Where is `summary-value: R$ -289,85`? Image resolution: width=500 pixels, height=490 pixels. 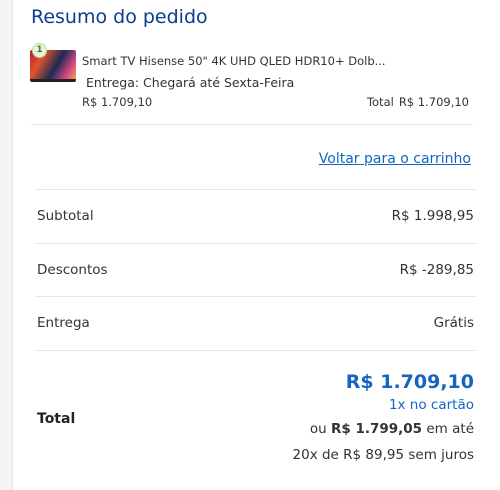 summary-value: R$ -289,85 is located at coordinates (436, 269).